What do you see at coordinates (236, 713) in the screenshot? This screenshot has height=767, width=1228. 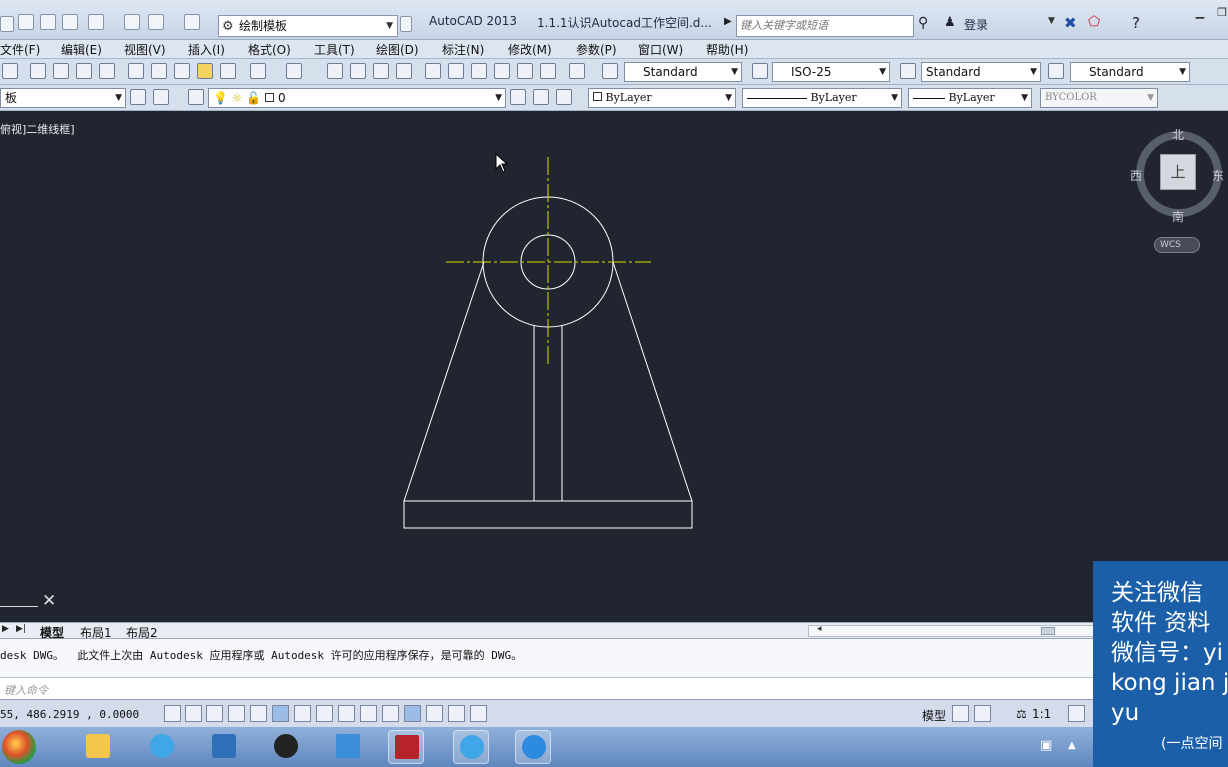 I see `ortho-mode-icon` at bounding box center [236, 713].